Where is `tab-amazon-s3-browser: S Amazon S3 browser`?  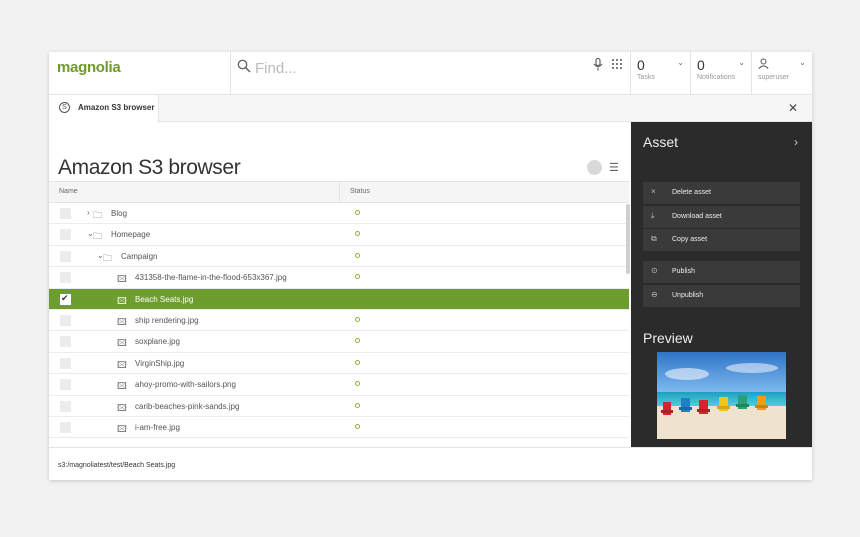
tab-amazon-s3-browser: S Amazon S3 browser is located at coordinates (104, 109).